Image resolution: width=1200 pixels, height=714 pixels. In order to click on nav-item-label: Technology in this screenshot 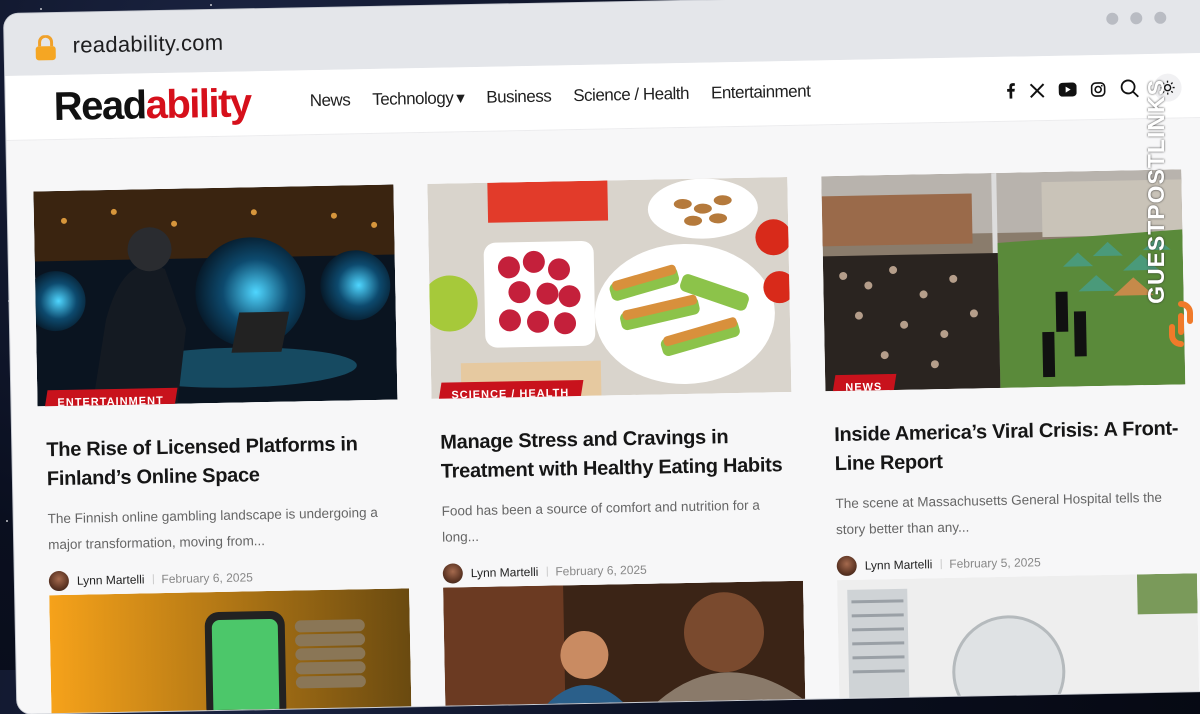, I will do `click(413, 98)`.